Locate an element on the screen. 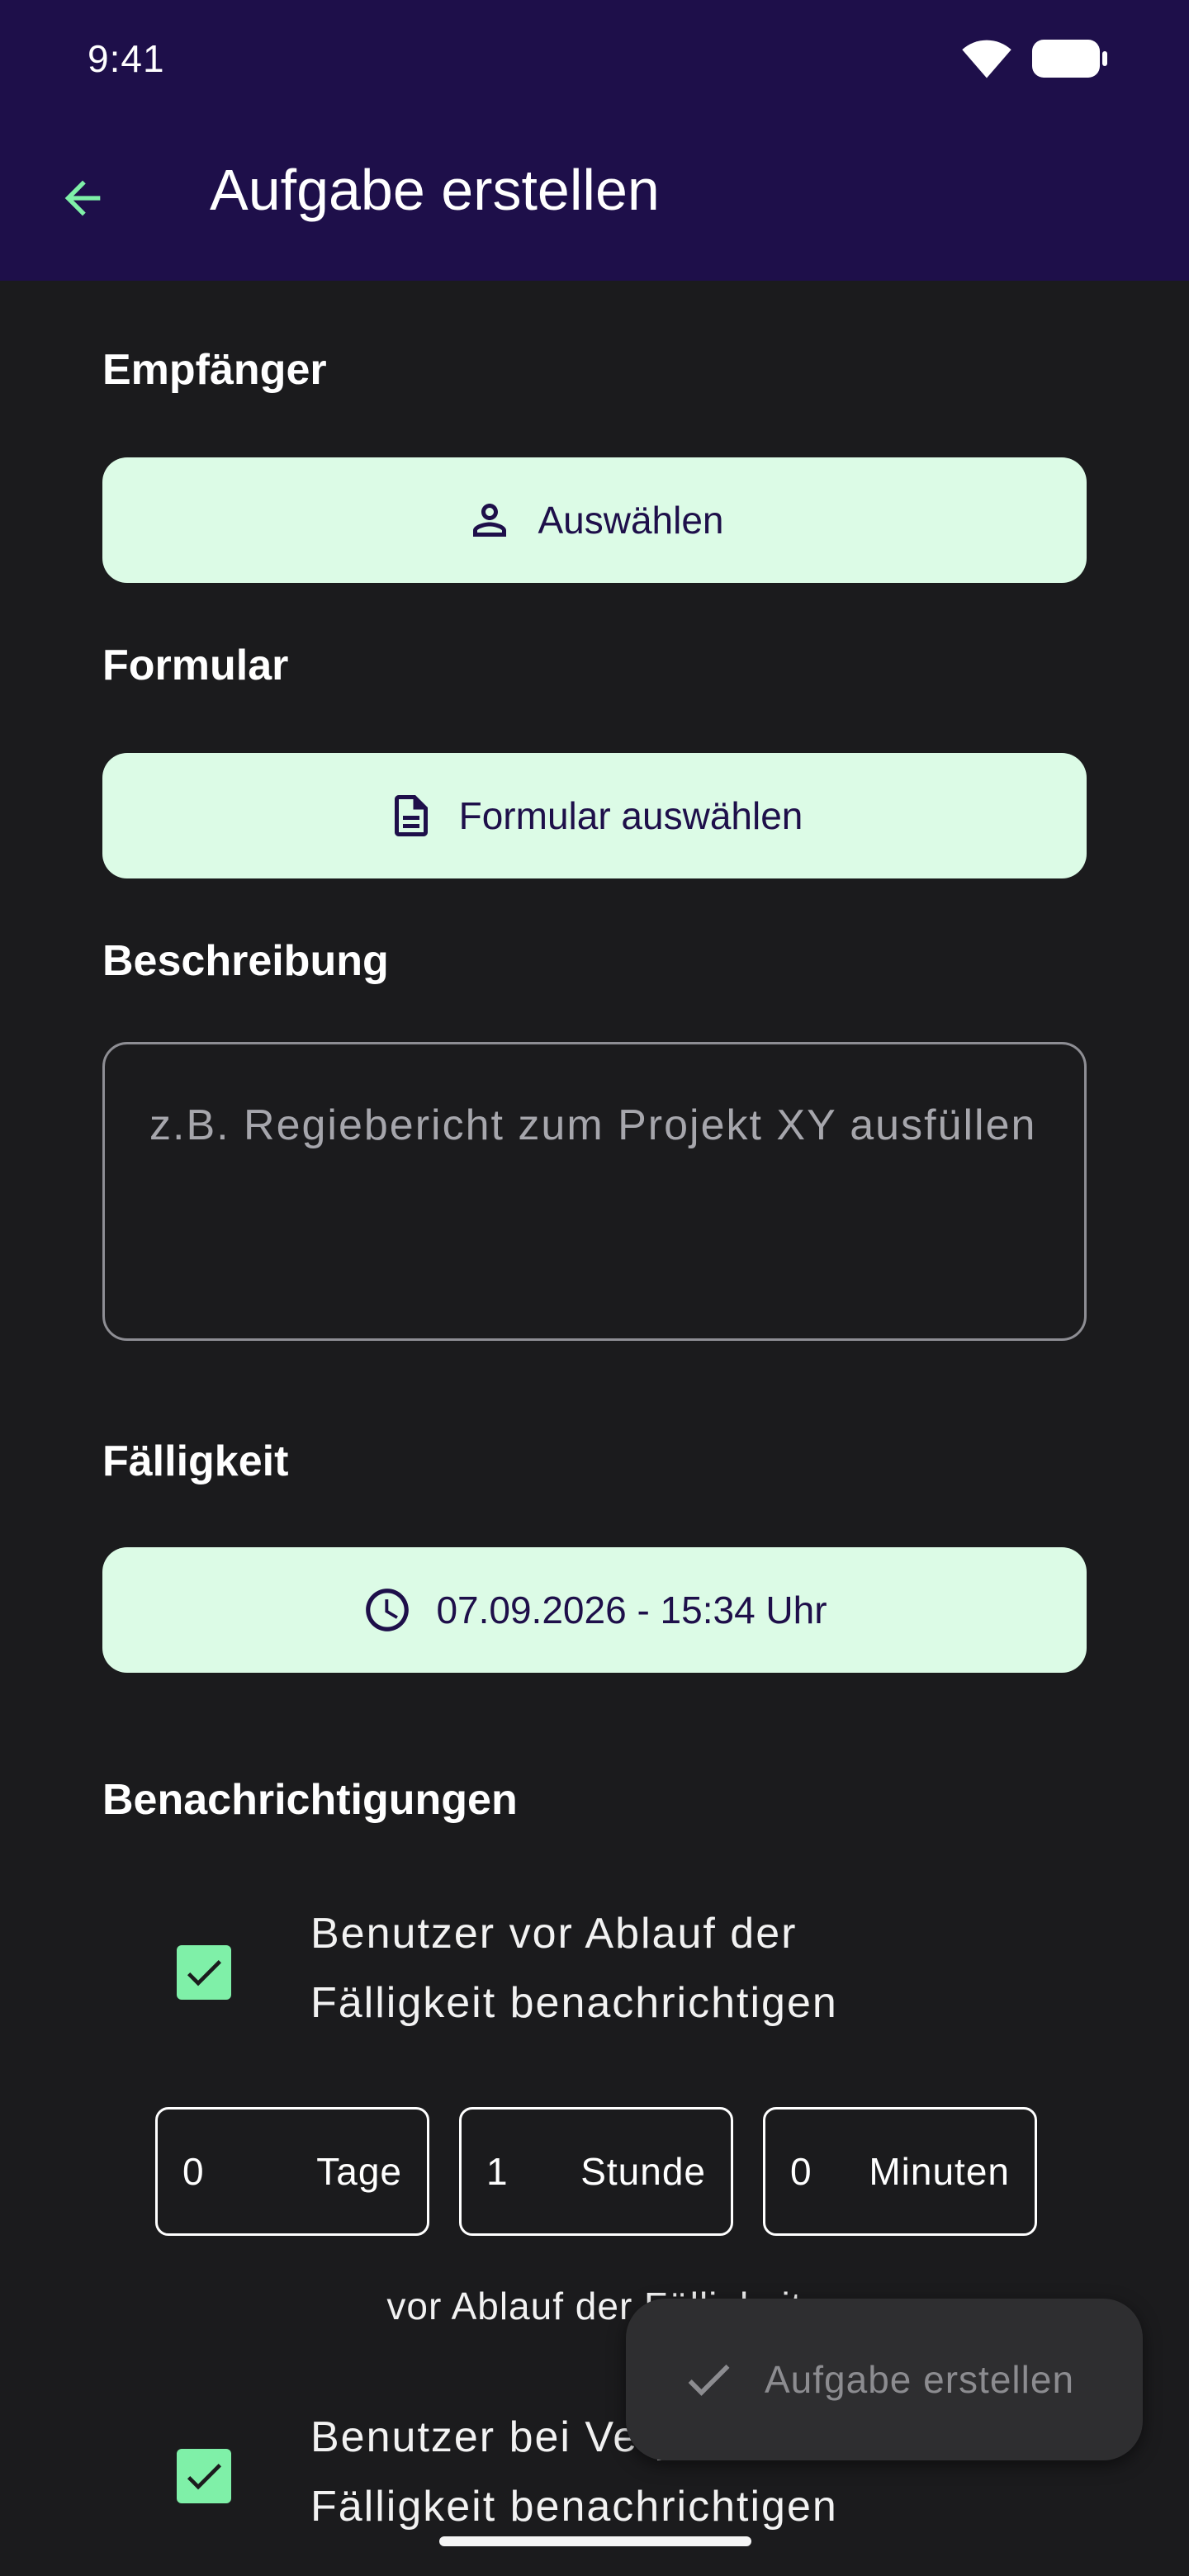 This screenshot has height=2576, width=1189. notify-before-due-checkbox is located at coordinates (204, 1972).